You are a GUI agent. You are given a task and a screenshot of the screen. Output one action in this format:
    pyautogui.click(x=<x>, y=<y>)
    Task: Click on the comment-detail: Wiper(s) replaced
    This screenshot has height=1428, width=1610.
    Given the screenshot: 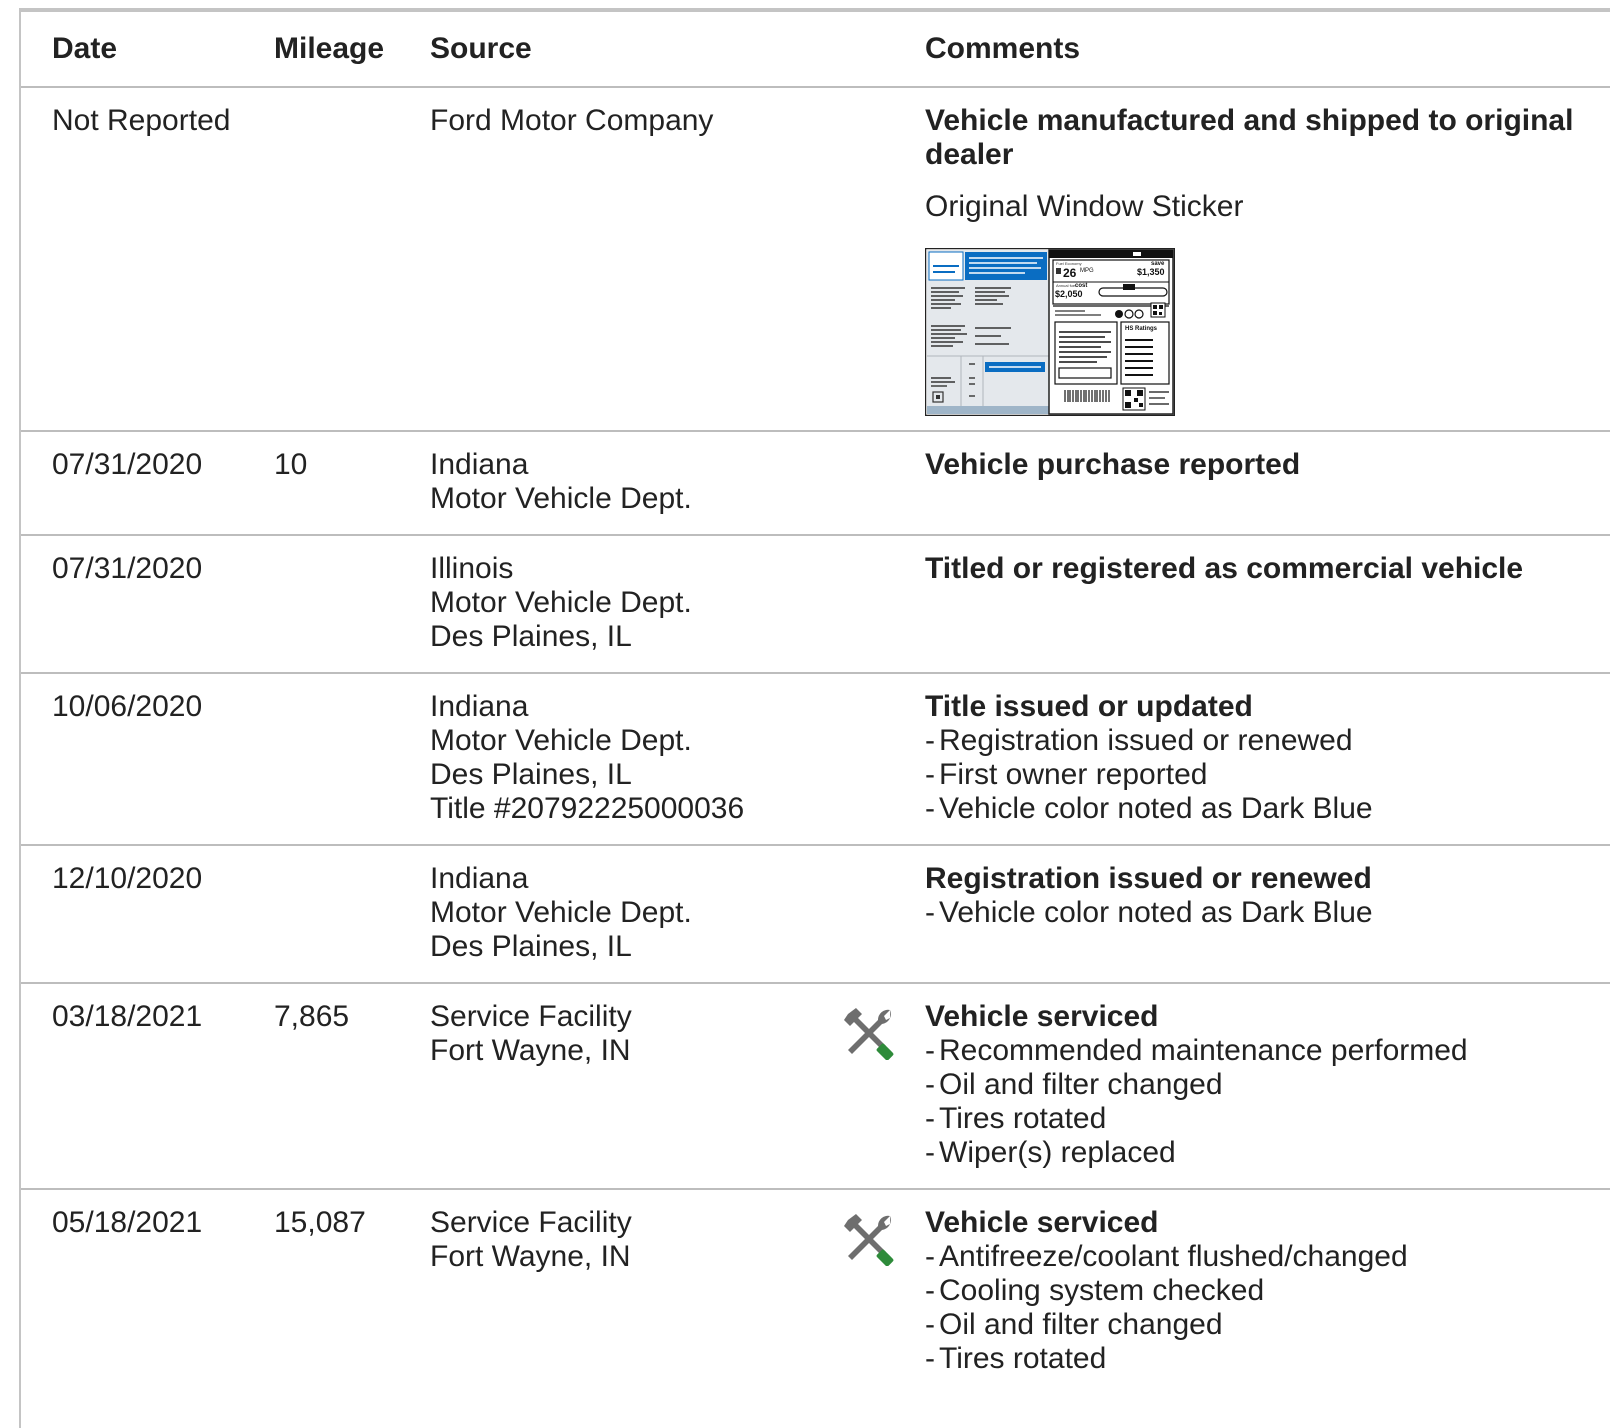 What is the action you would take?
    pyautogui.click(x=1262, y=1153)
    